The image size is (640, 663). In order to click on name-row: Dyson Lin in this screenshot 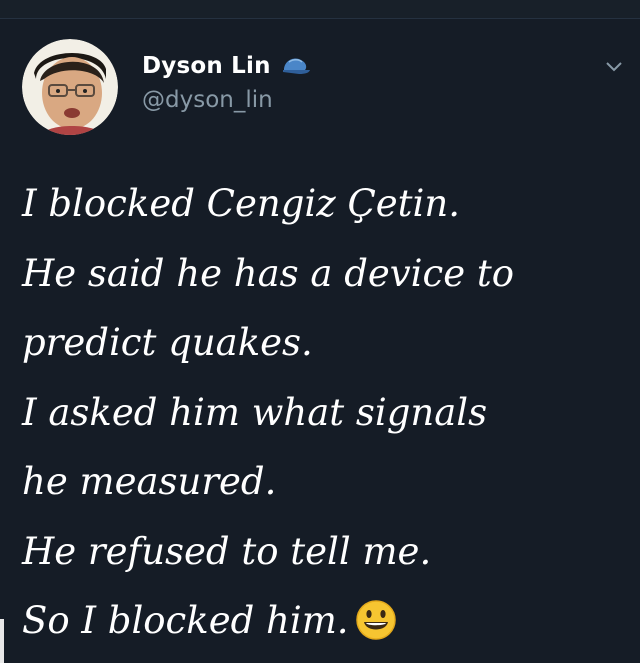, I will do `click(226, 66)`.